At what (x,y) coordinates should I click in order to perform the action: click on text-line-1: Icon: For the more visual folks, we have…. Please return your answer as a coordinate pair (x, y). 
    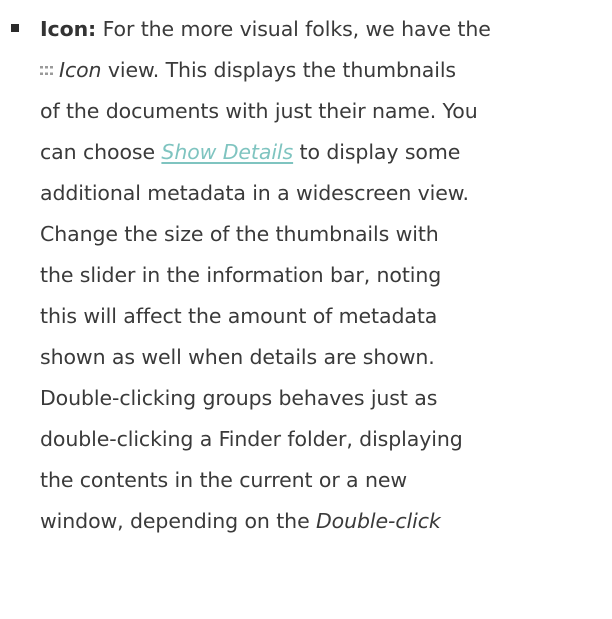
    Looking at the image, I should click on (325, 29).